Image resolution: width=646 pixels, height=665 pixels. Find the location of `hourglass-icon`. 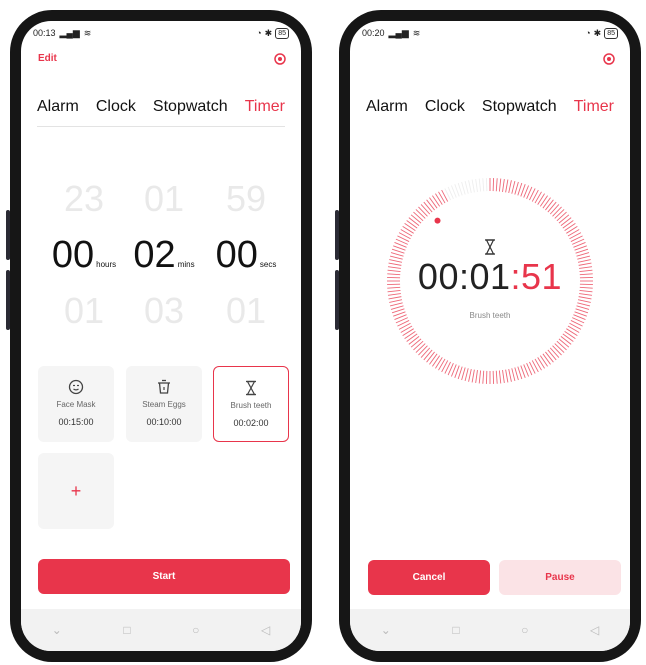

hourglass-icon is located at coordinates (251, 388).